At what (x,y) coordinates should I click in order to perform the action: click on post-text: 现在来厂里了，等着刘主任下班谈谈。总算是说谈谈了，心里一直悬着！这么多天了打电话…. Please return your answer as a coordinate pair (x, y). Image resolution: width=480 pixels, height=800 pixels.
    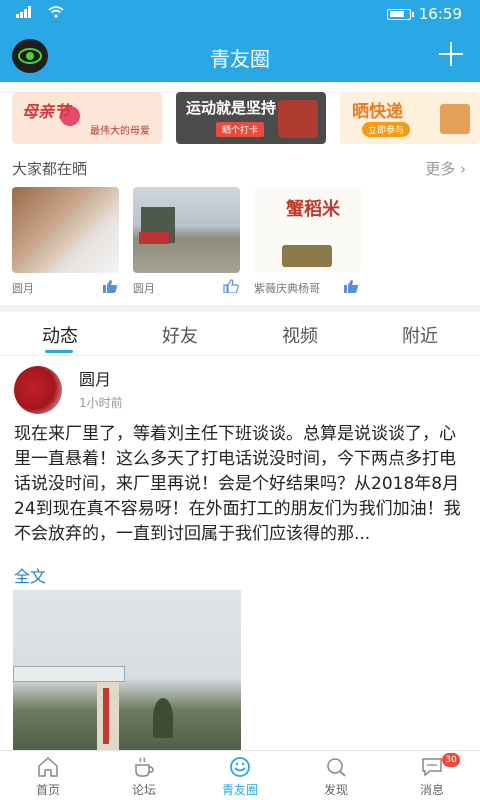
    Looking at the image, I should click on (237, 484).